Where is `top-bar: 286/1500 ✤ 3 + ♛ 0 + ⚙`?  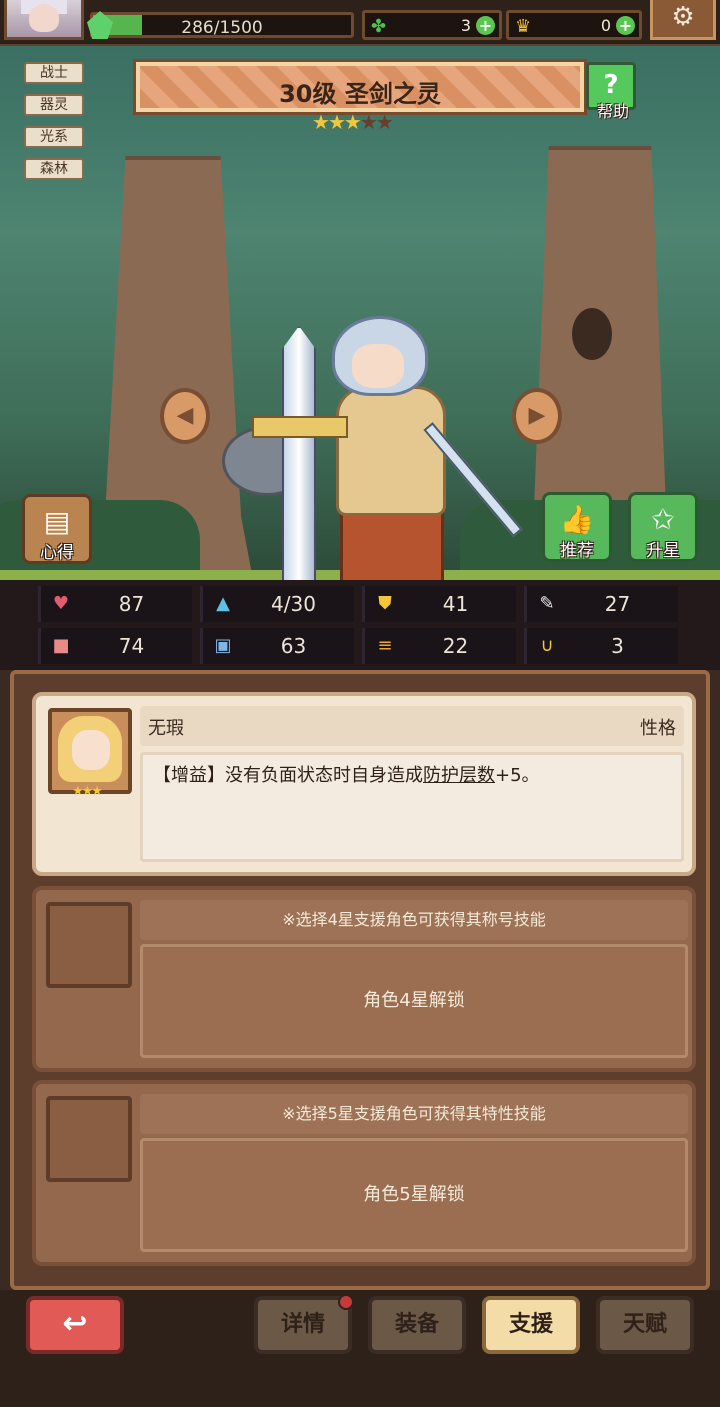 top-bar: 286/1500 ✤ 3 + ♛ 0 + ⚙ is located at coordinates (360, 23).